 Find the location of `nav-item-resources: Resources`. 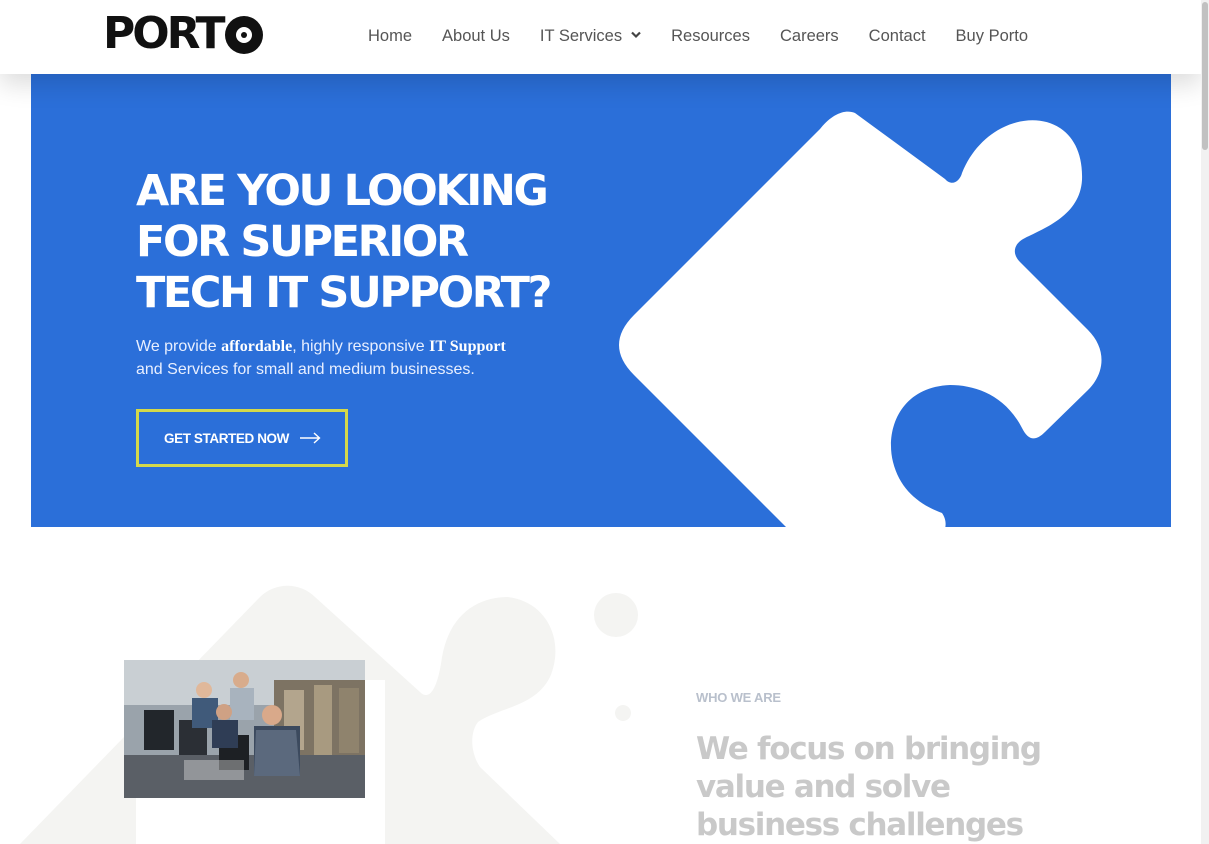

nav-item-resources: Resources is located at coordinates (710, 36).